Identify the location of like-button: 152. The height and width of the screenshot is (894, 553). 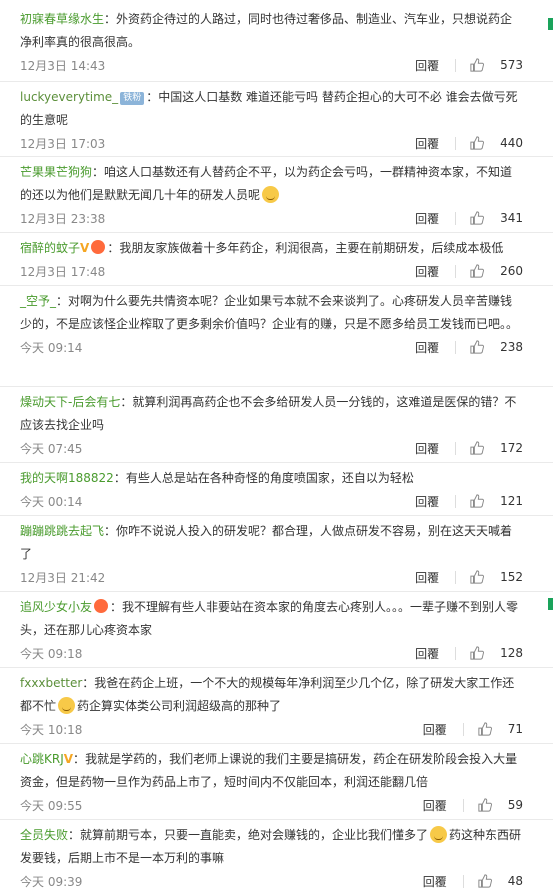
(496, 577).